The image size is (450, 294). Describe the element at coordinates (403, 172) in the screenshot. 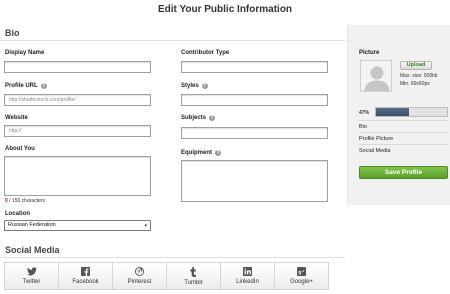

I see `save-profile-button: Save Profile` at that location.